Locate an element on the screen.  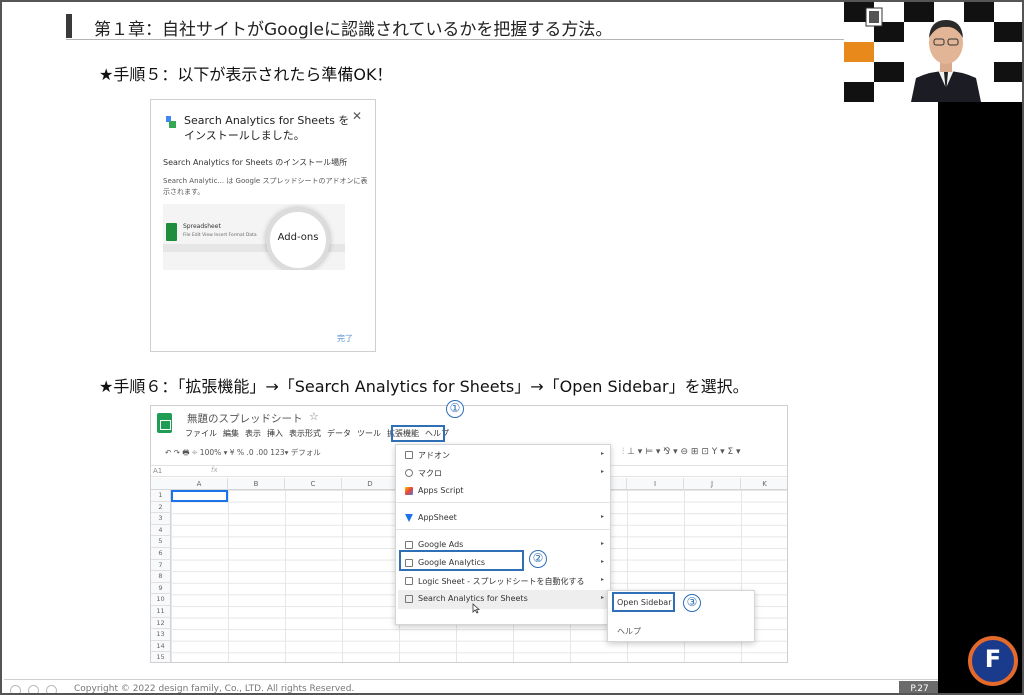
row-header: 6 is located at coordinates (161, 554).